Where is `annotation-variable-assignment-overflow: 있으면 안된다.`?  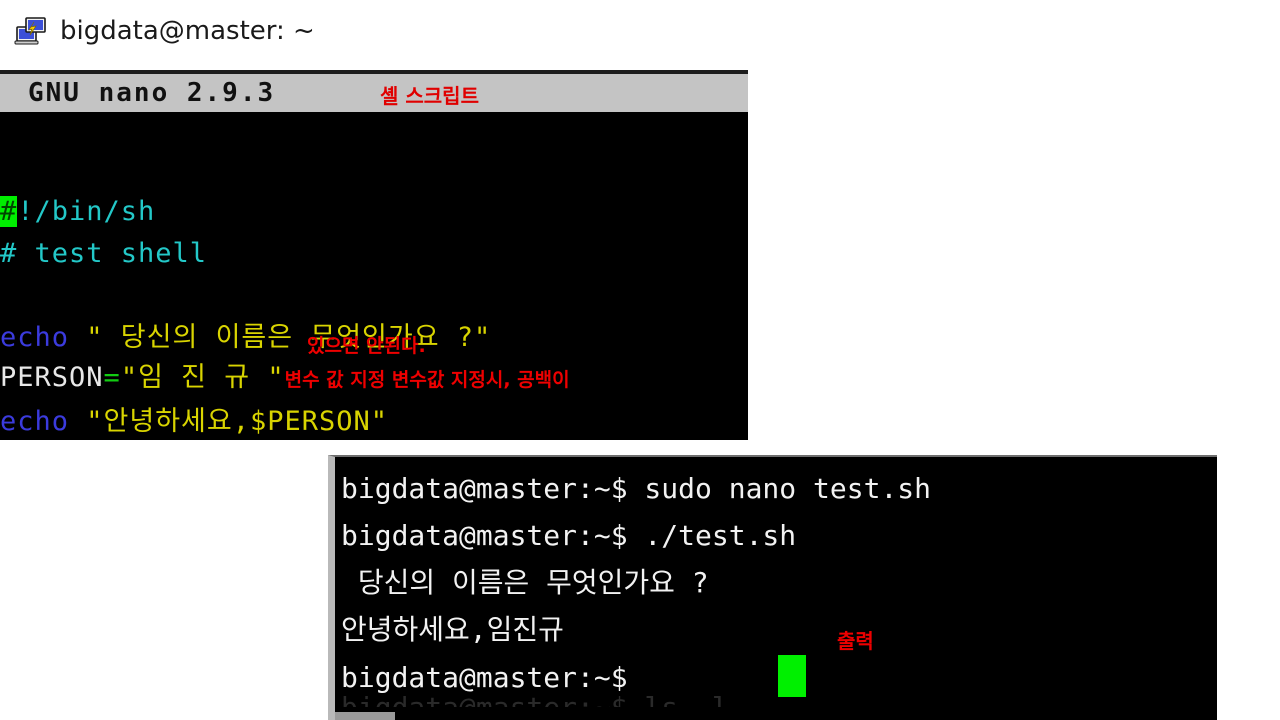 annotation-variable-assignment-overflow: 있으면 안된다. is located at coordinates (366, 346).